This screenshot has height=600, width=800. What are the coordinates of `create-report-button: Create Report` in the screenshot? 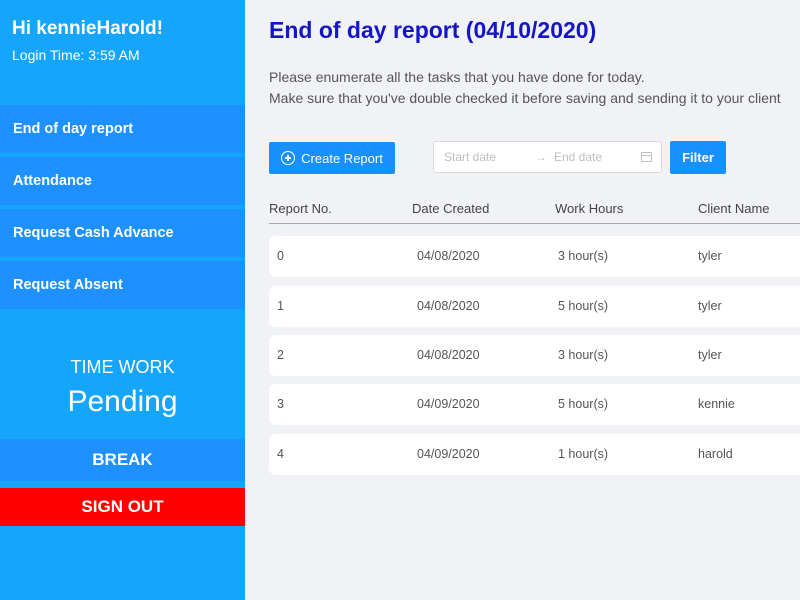 It's located at (332, 158).